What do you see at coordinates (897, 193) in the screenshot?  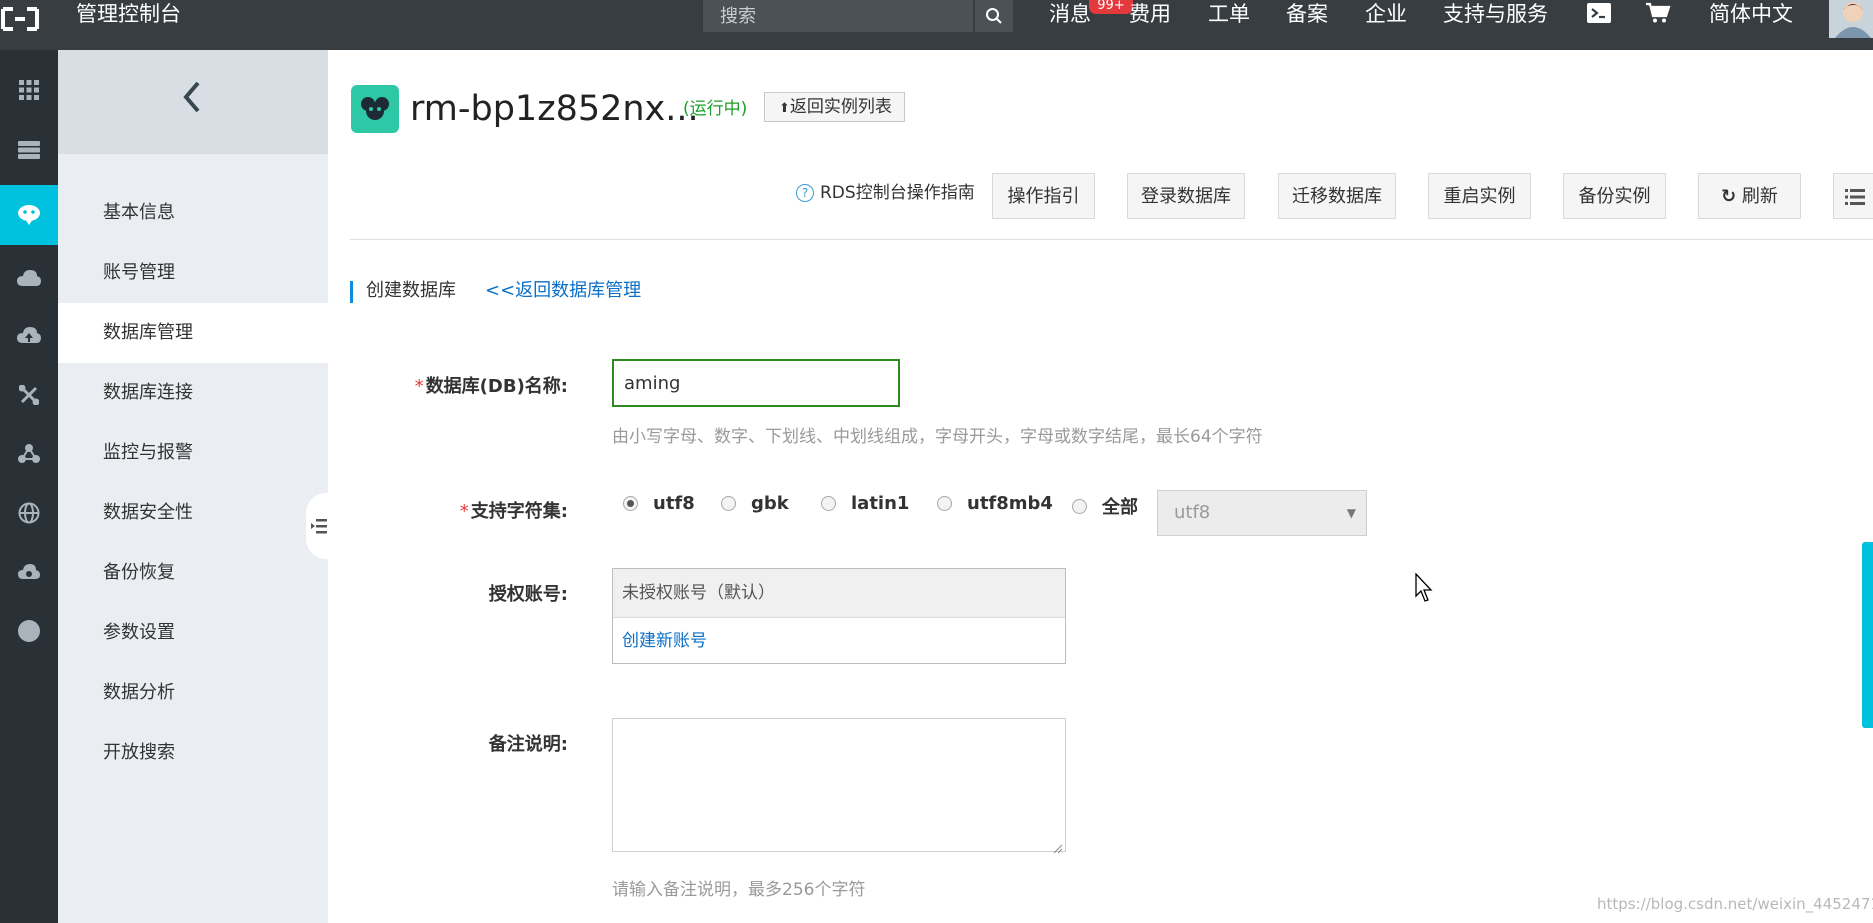 I see `guide-label: RDS控制台操作指南` at bounding box center [897, 193].